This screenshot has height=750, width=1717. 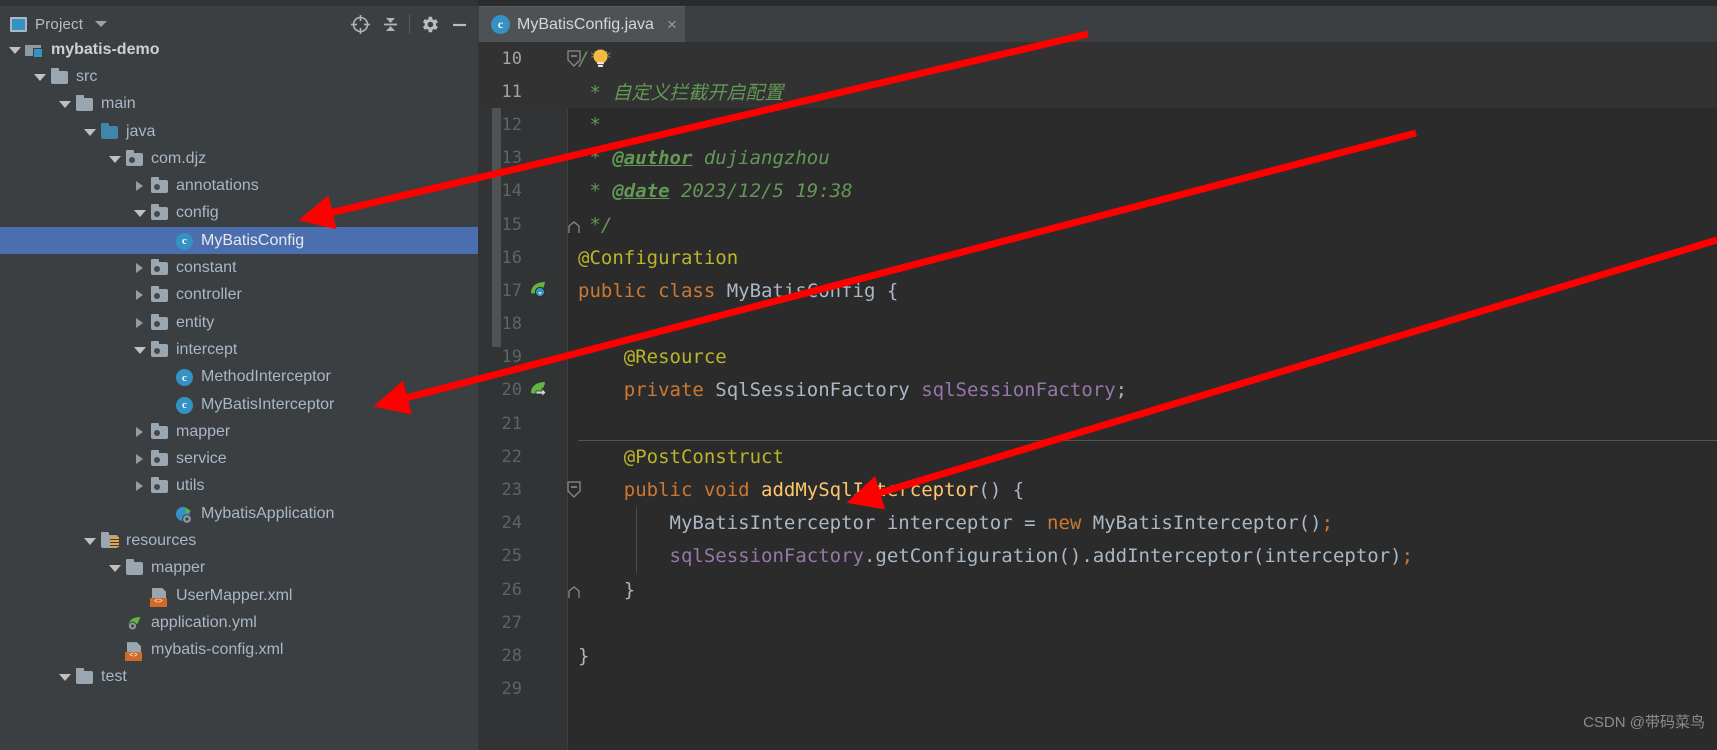 I want to click on settings-gear-icon, so click(x=429, y=24).